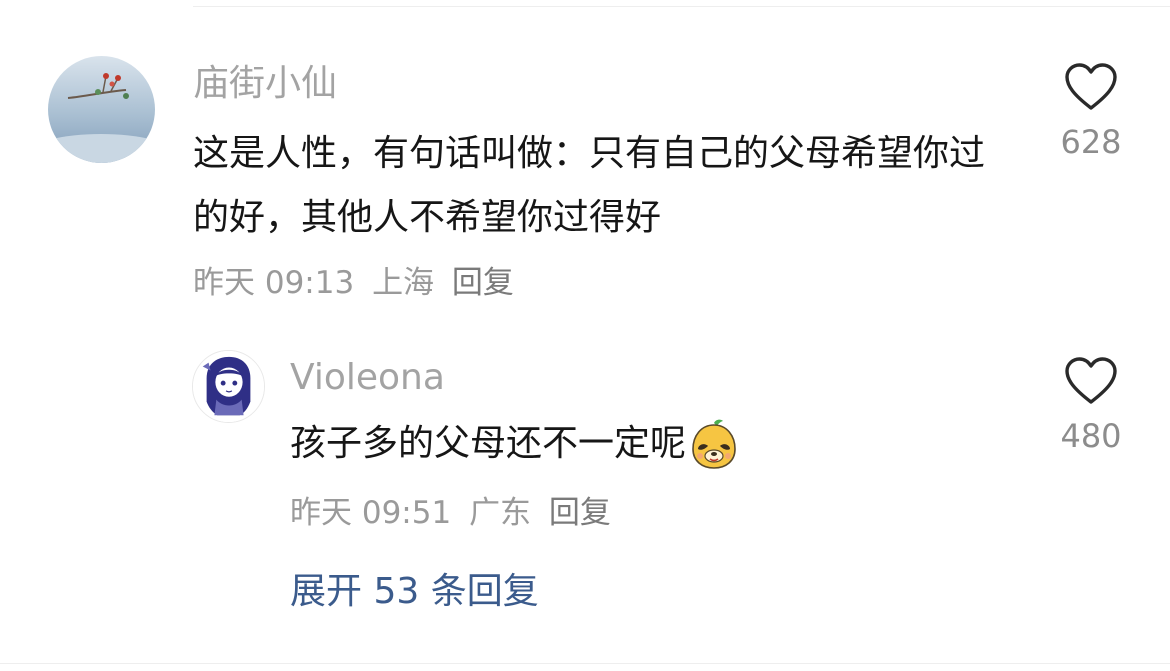 Image resolution: width=1170 pixels, height=671 pixels. What do you see at coordinates (500, 513) in the screenshot?
I see `comment-location: 广东` at bounding box center [500, 513].